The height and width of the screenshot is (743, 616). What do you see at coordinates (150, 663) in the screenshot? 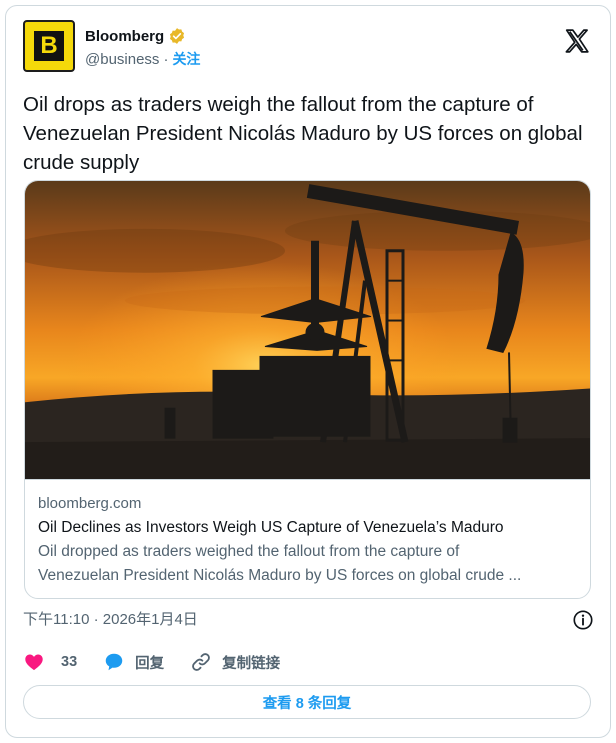
I see `reply-label: 回复` at bounding box center [150, 663].